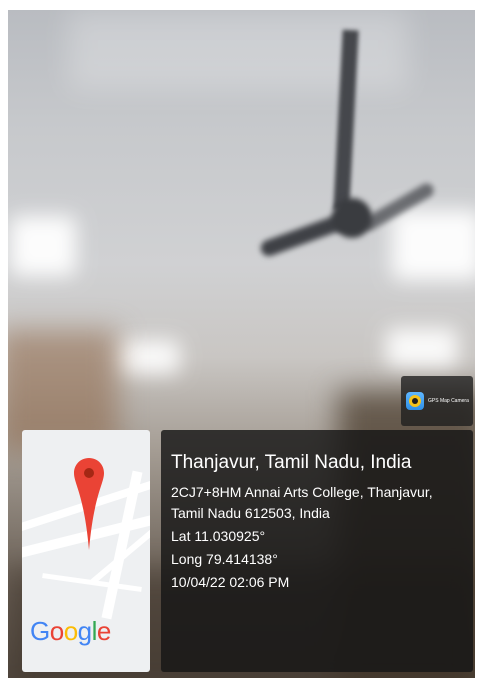 This screenshot has width=477, height=687. What do you see at coordinates (352, 218) in the screenshot?
I see `fan-hub` at bounding box center [352, 218].